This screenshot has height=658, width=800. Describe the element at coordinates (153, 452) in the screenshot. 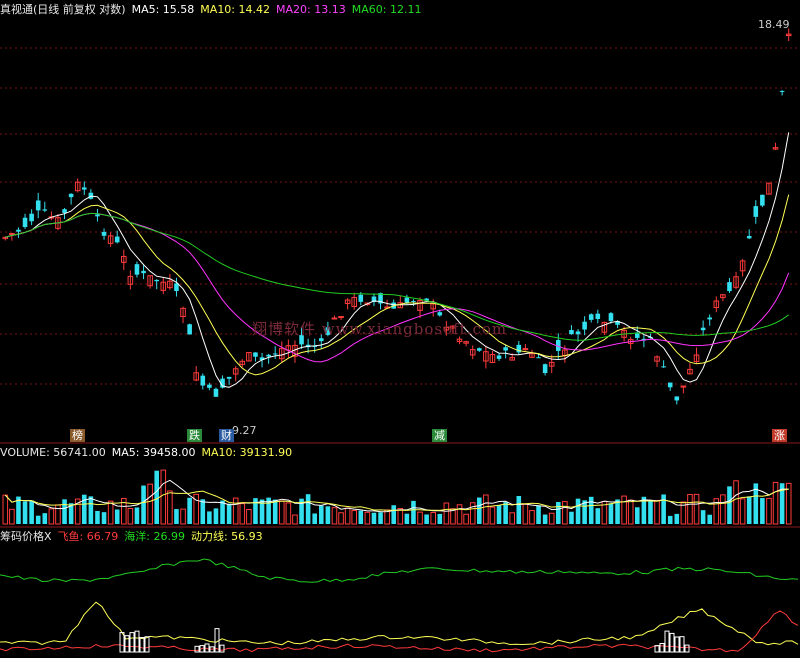

I see `volume-ma5-value: MA5: 39458.00` at that location.